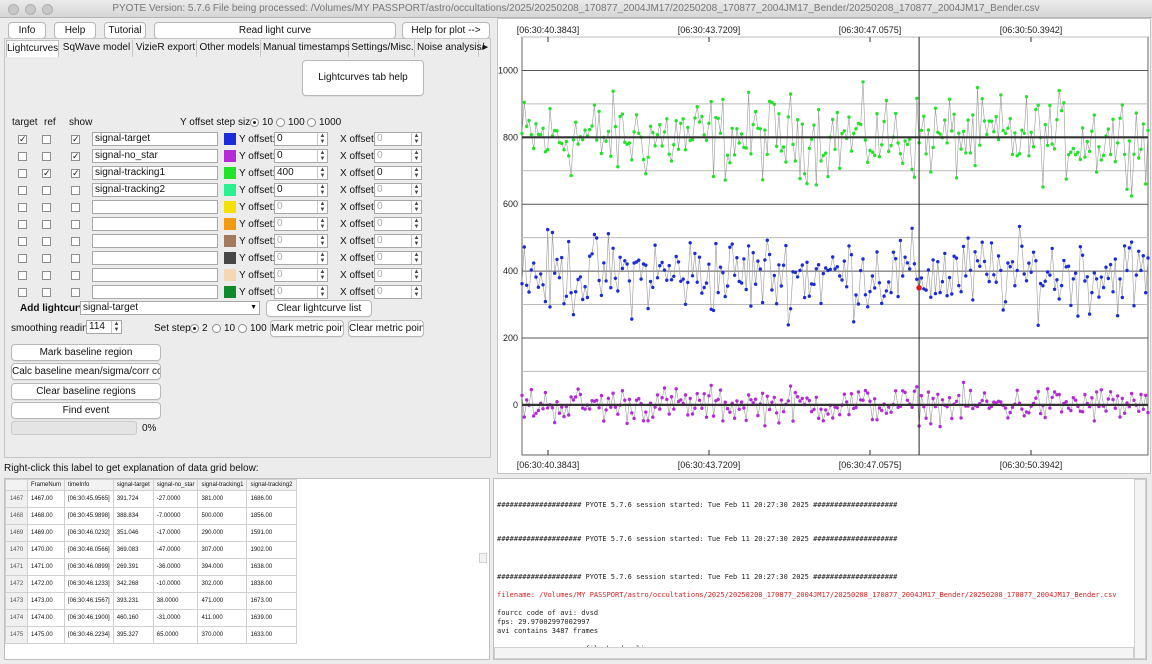 This screenshot has height=664, width=1152. Describe the element at coordinates (97, 48) in the screenshot. I see `tab-sqwave-model: SqWave model` at that location.